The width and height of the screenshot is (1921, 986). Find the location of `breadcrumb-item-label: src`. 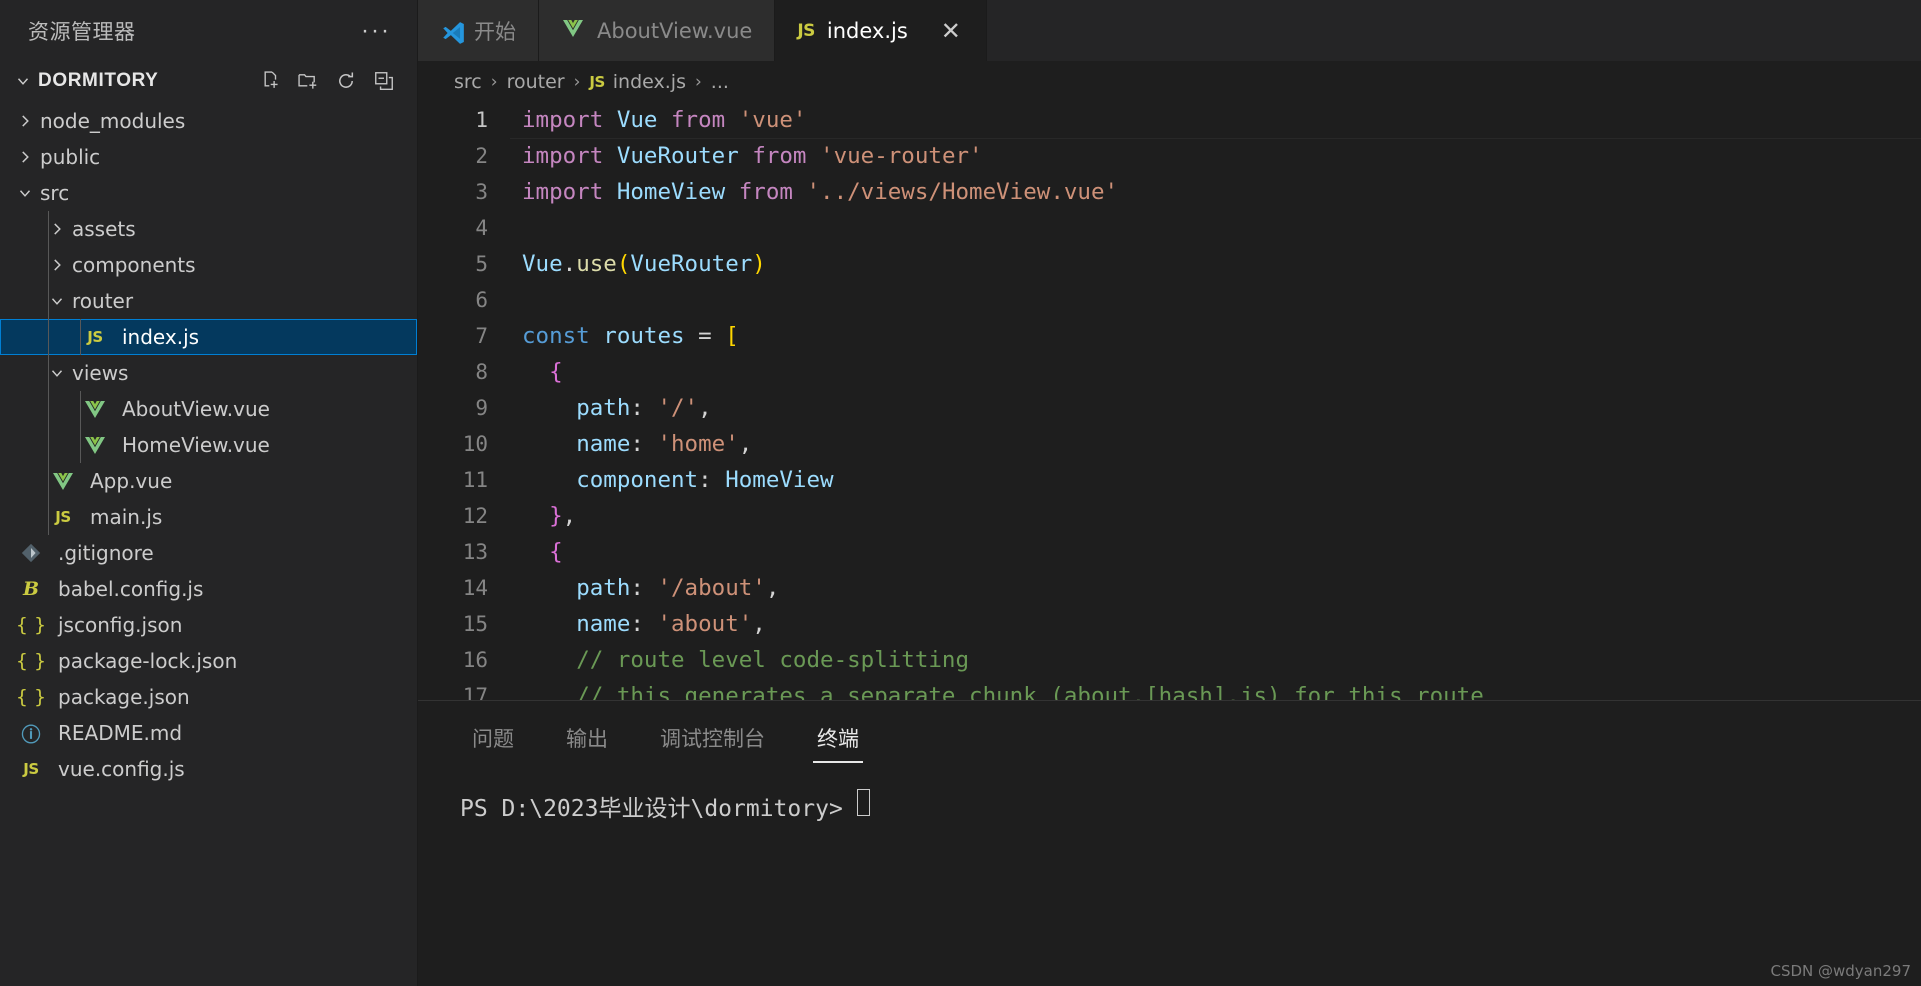

breadcrumb-item-label: src is located at coordinates (468, 81).